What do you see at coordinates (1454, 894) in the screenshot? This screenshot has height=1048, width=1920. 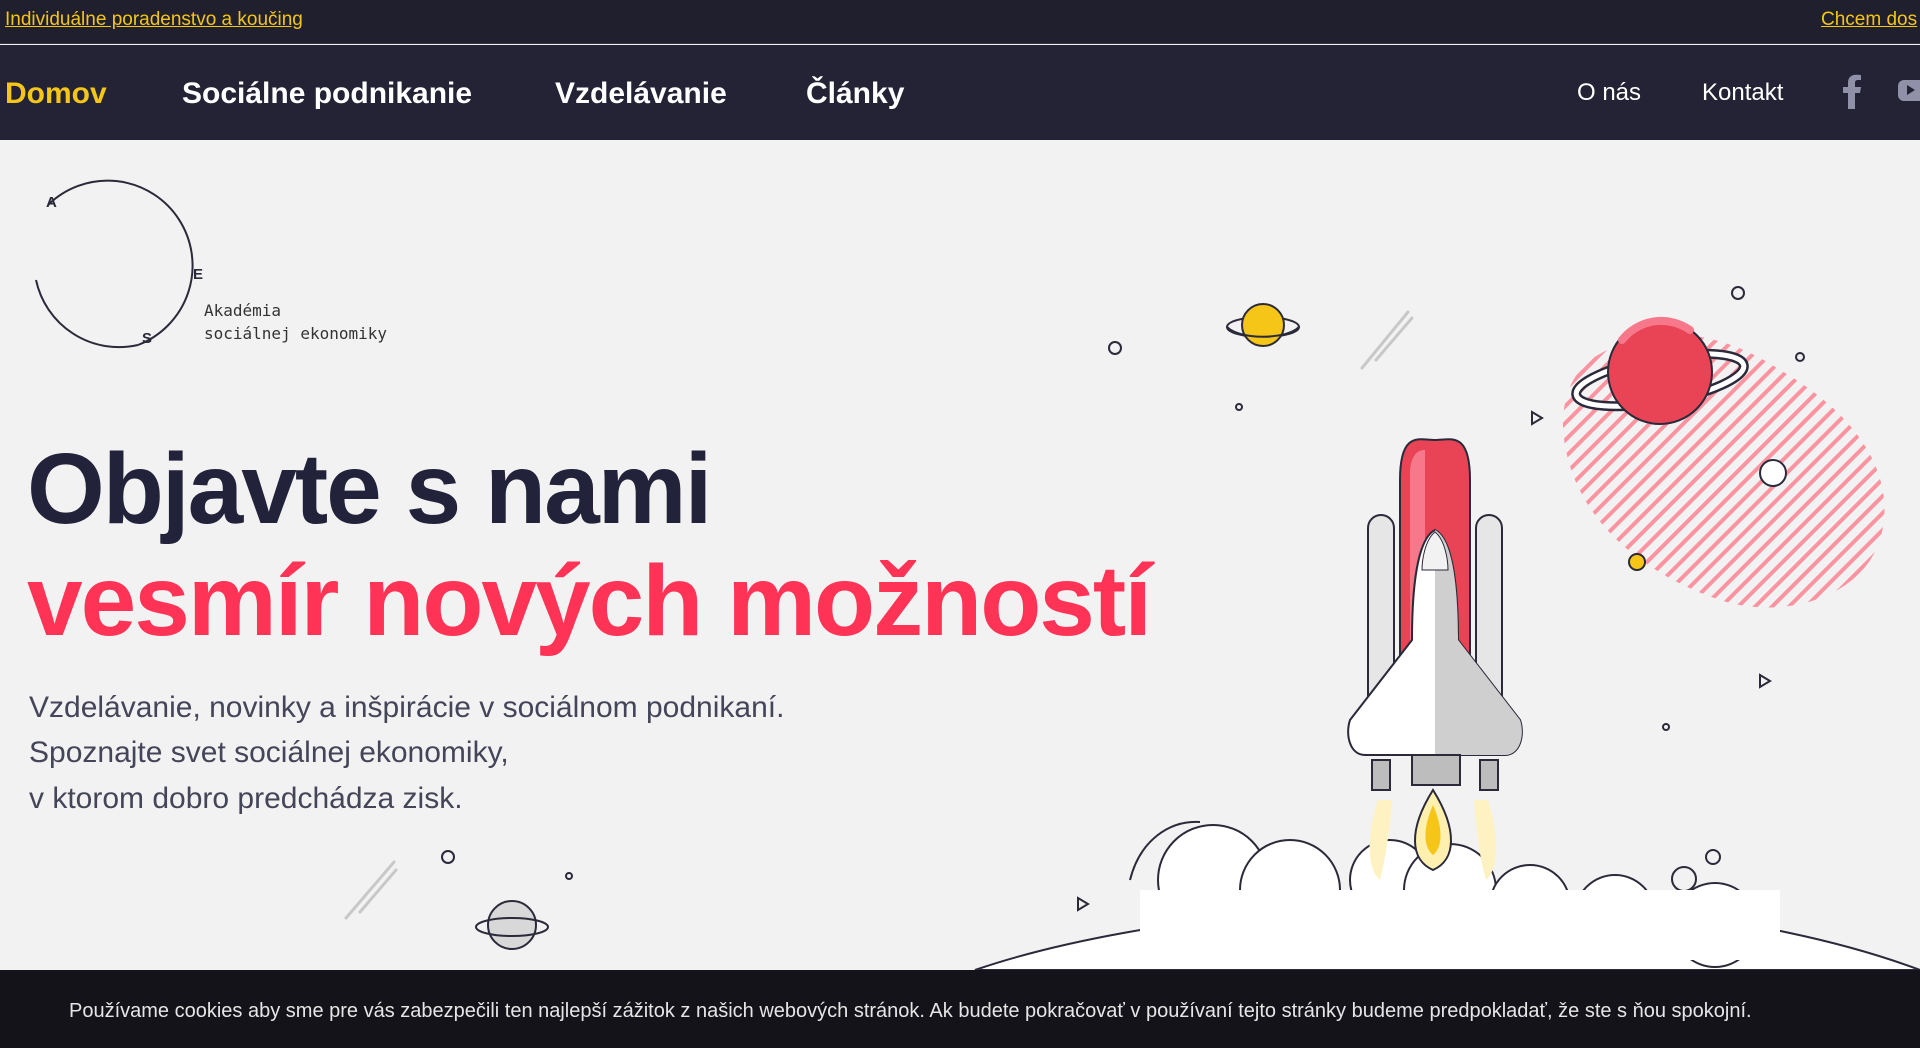 I see `smoke-clouds-icon` at bounding box center [1454, 894].